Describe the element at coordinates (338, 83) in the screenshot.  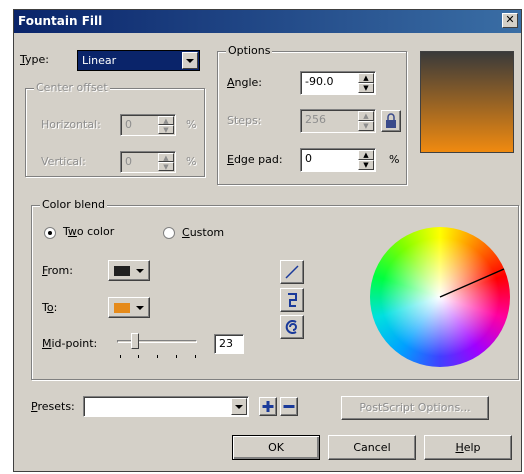
I see `angle-input: -90.0 ▲ ▼` at that location.